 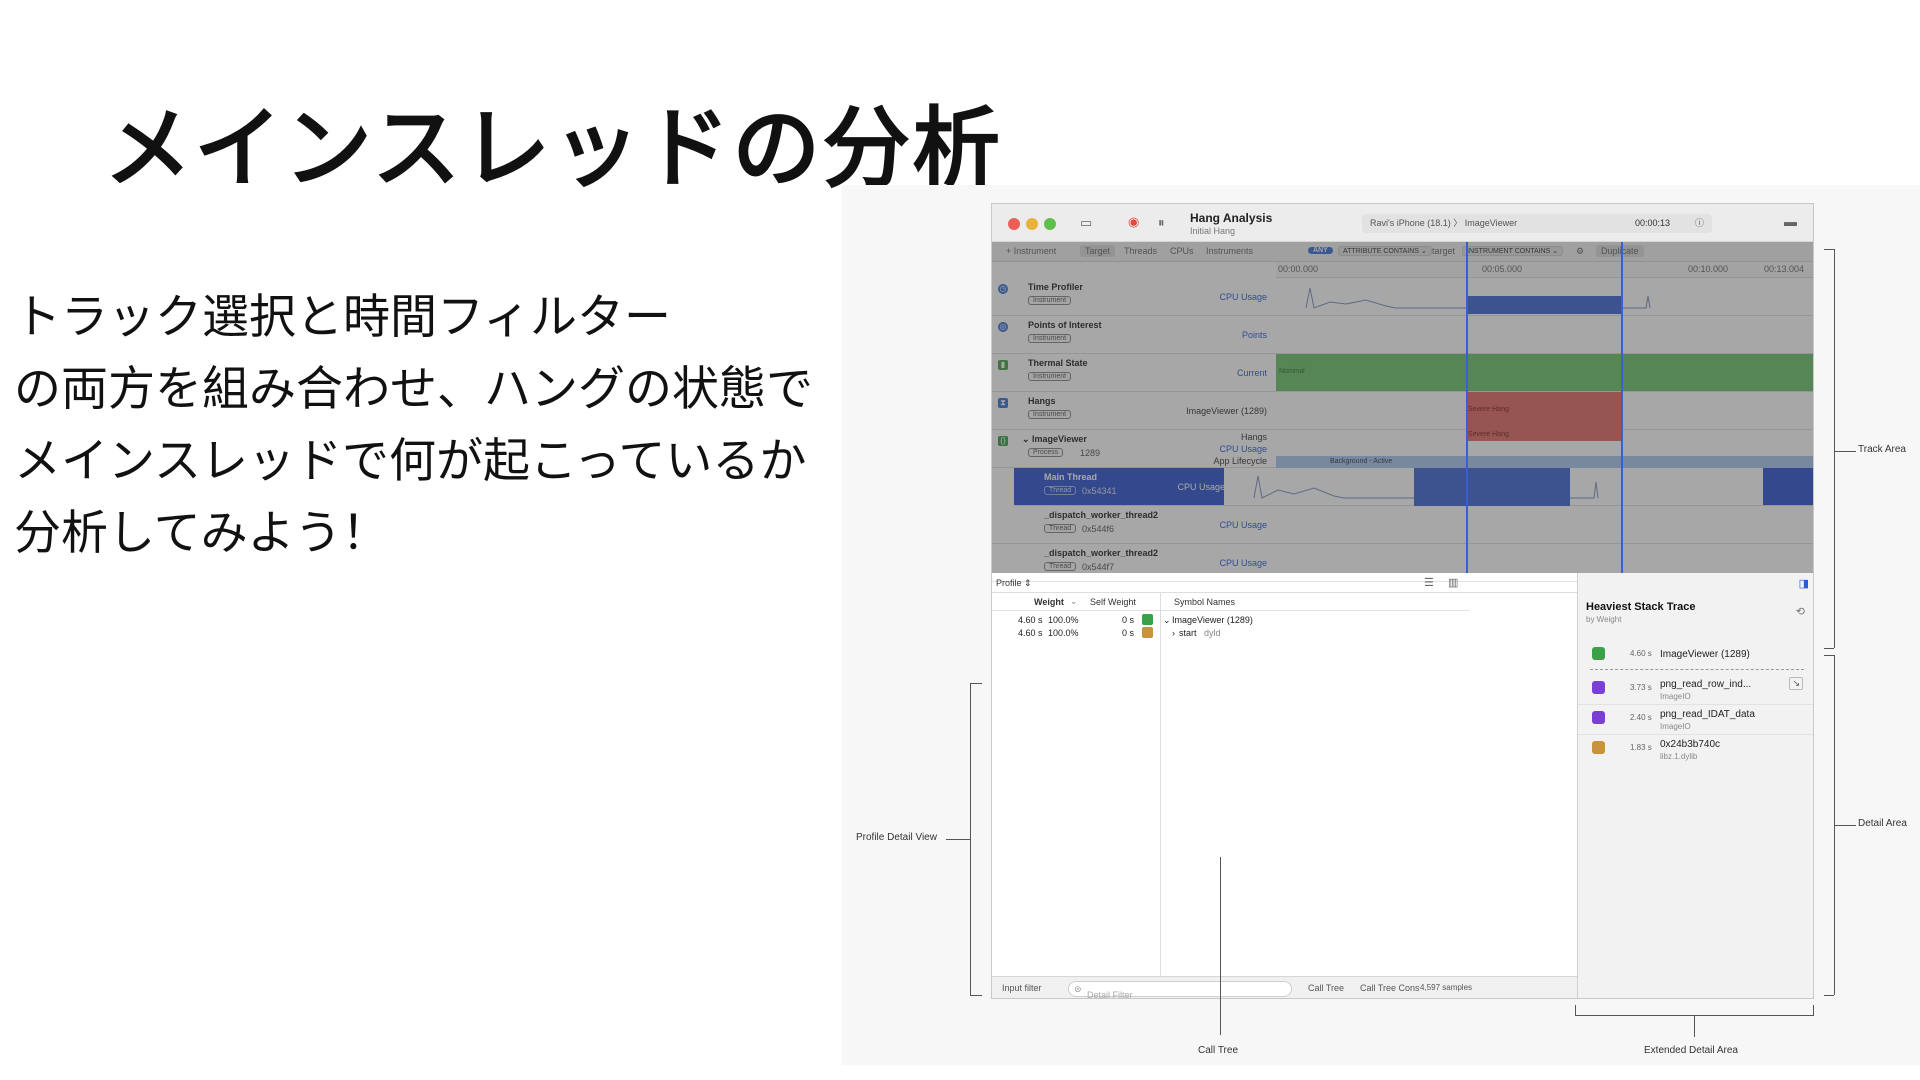 I want to click on filter-settings-icon: ⚙, so click(x=1580, y=251).